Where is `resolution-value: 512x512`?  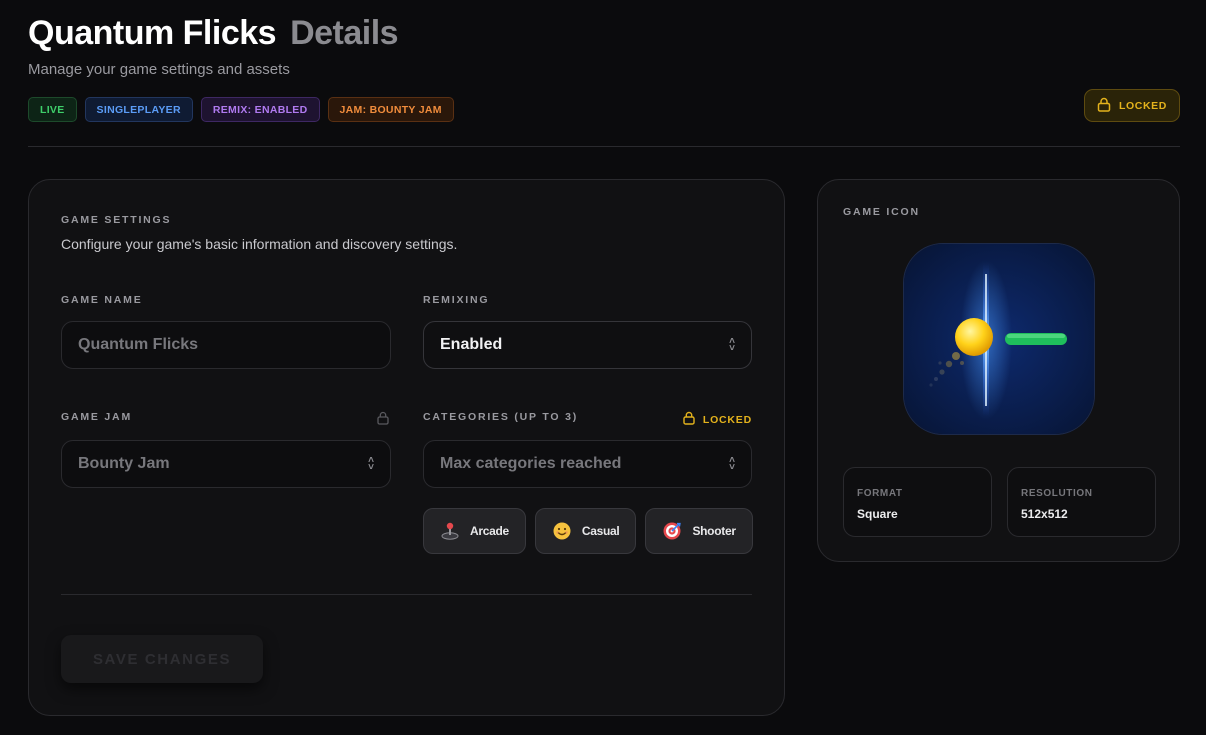 resolution-value: 512x512 is located at coordinates (1044, 514).